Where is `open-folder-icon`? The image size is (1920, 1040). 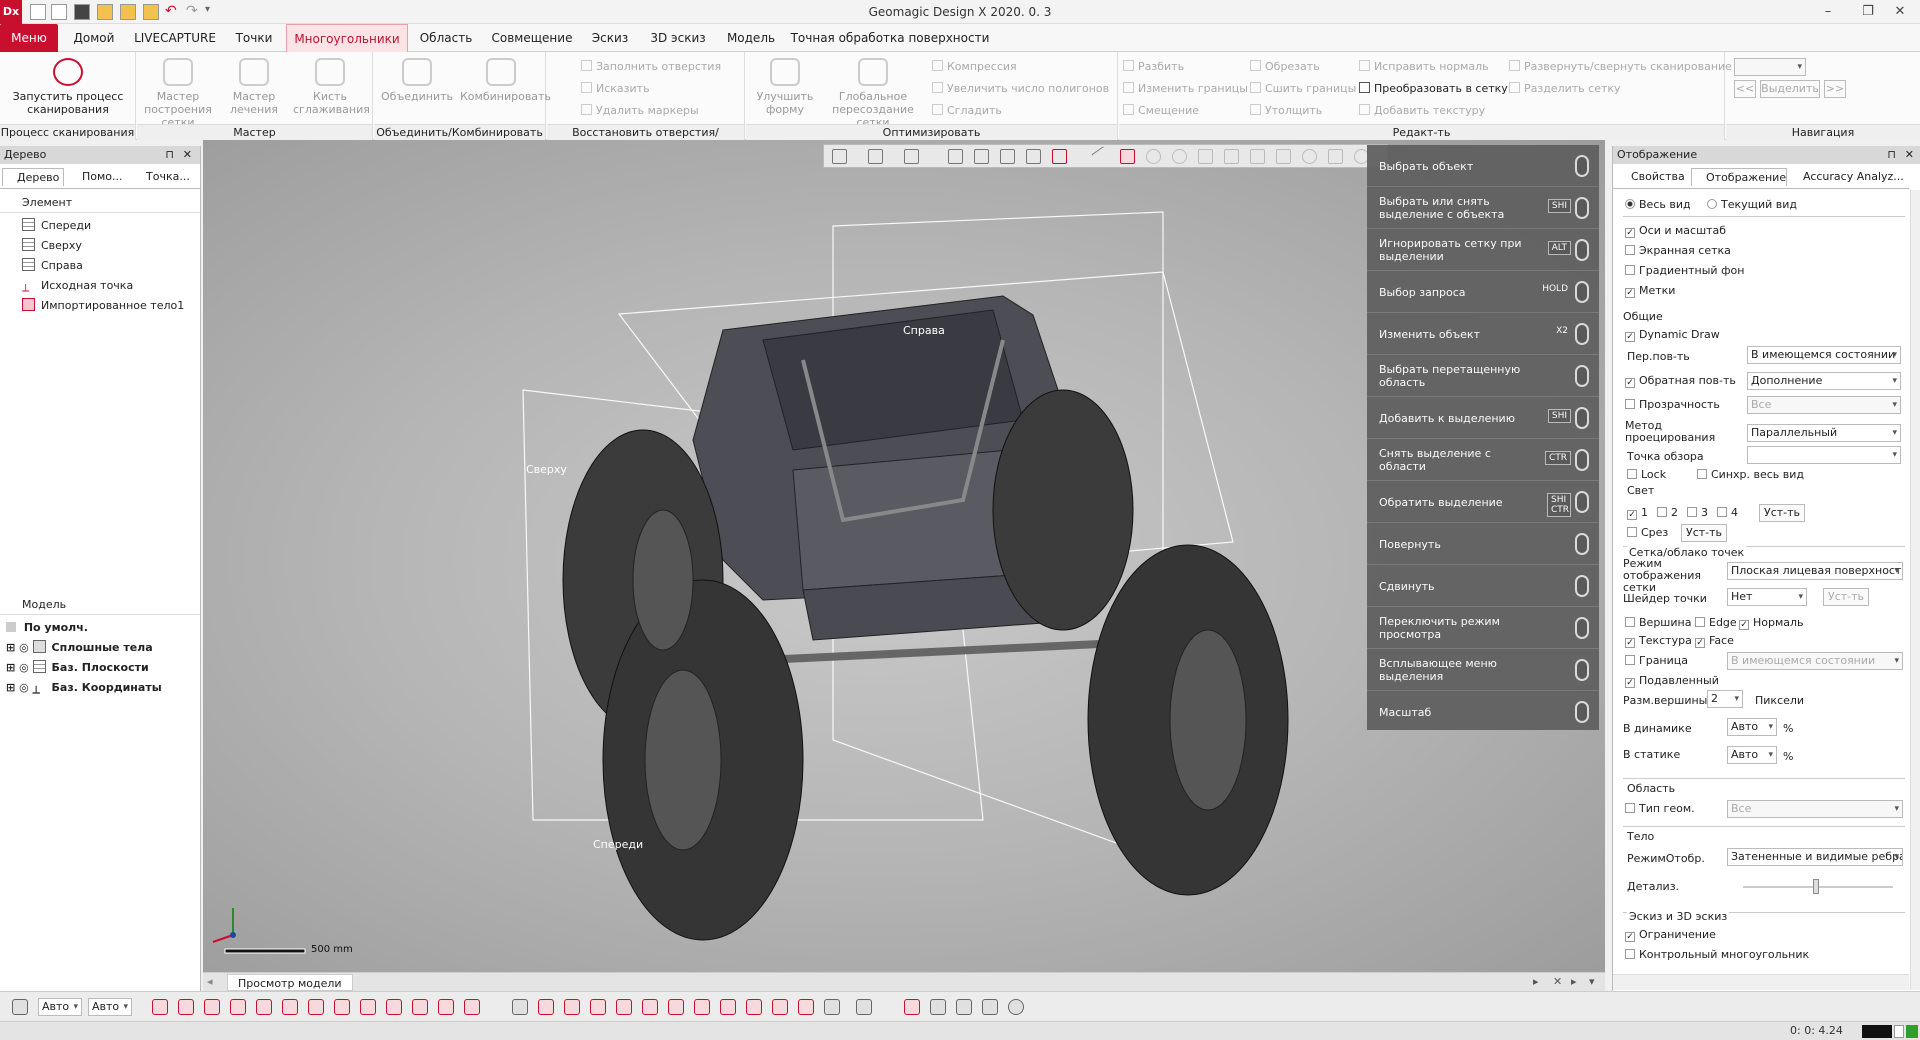 open-folder-icon is located at coordinates (105, 12).